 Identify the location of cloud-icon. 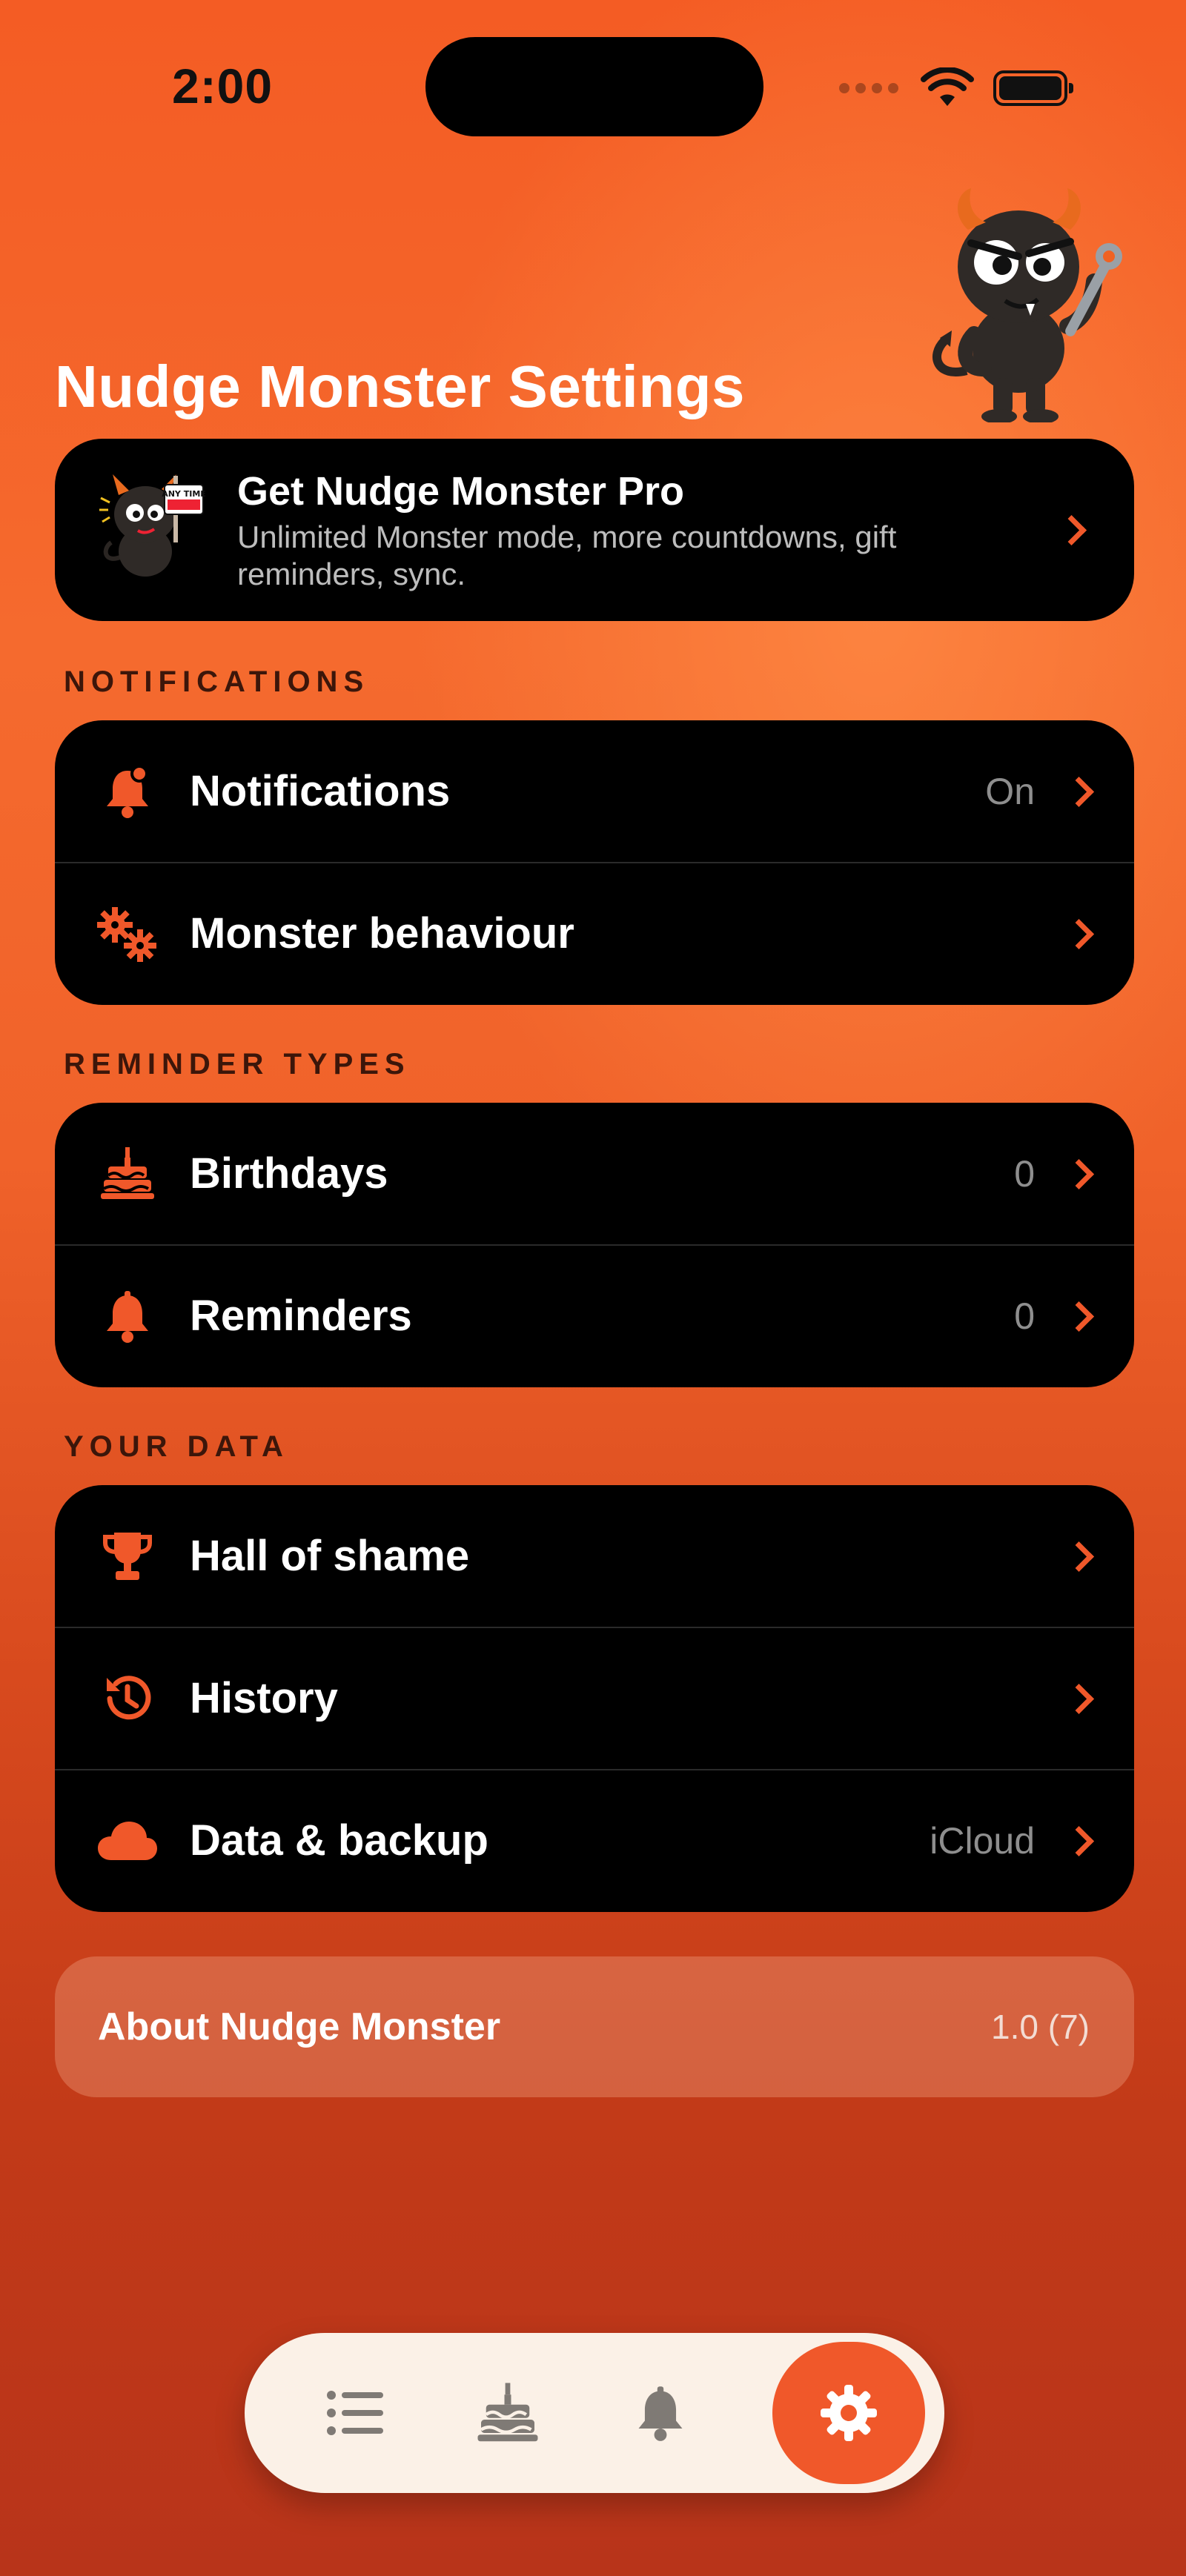
(127, 1841).